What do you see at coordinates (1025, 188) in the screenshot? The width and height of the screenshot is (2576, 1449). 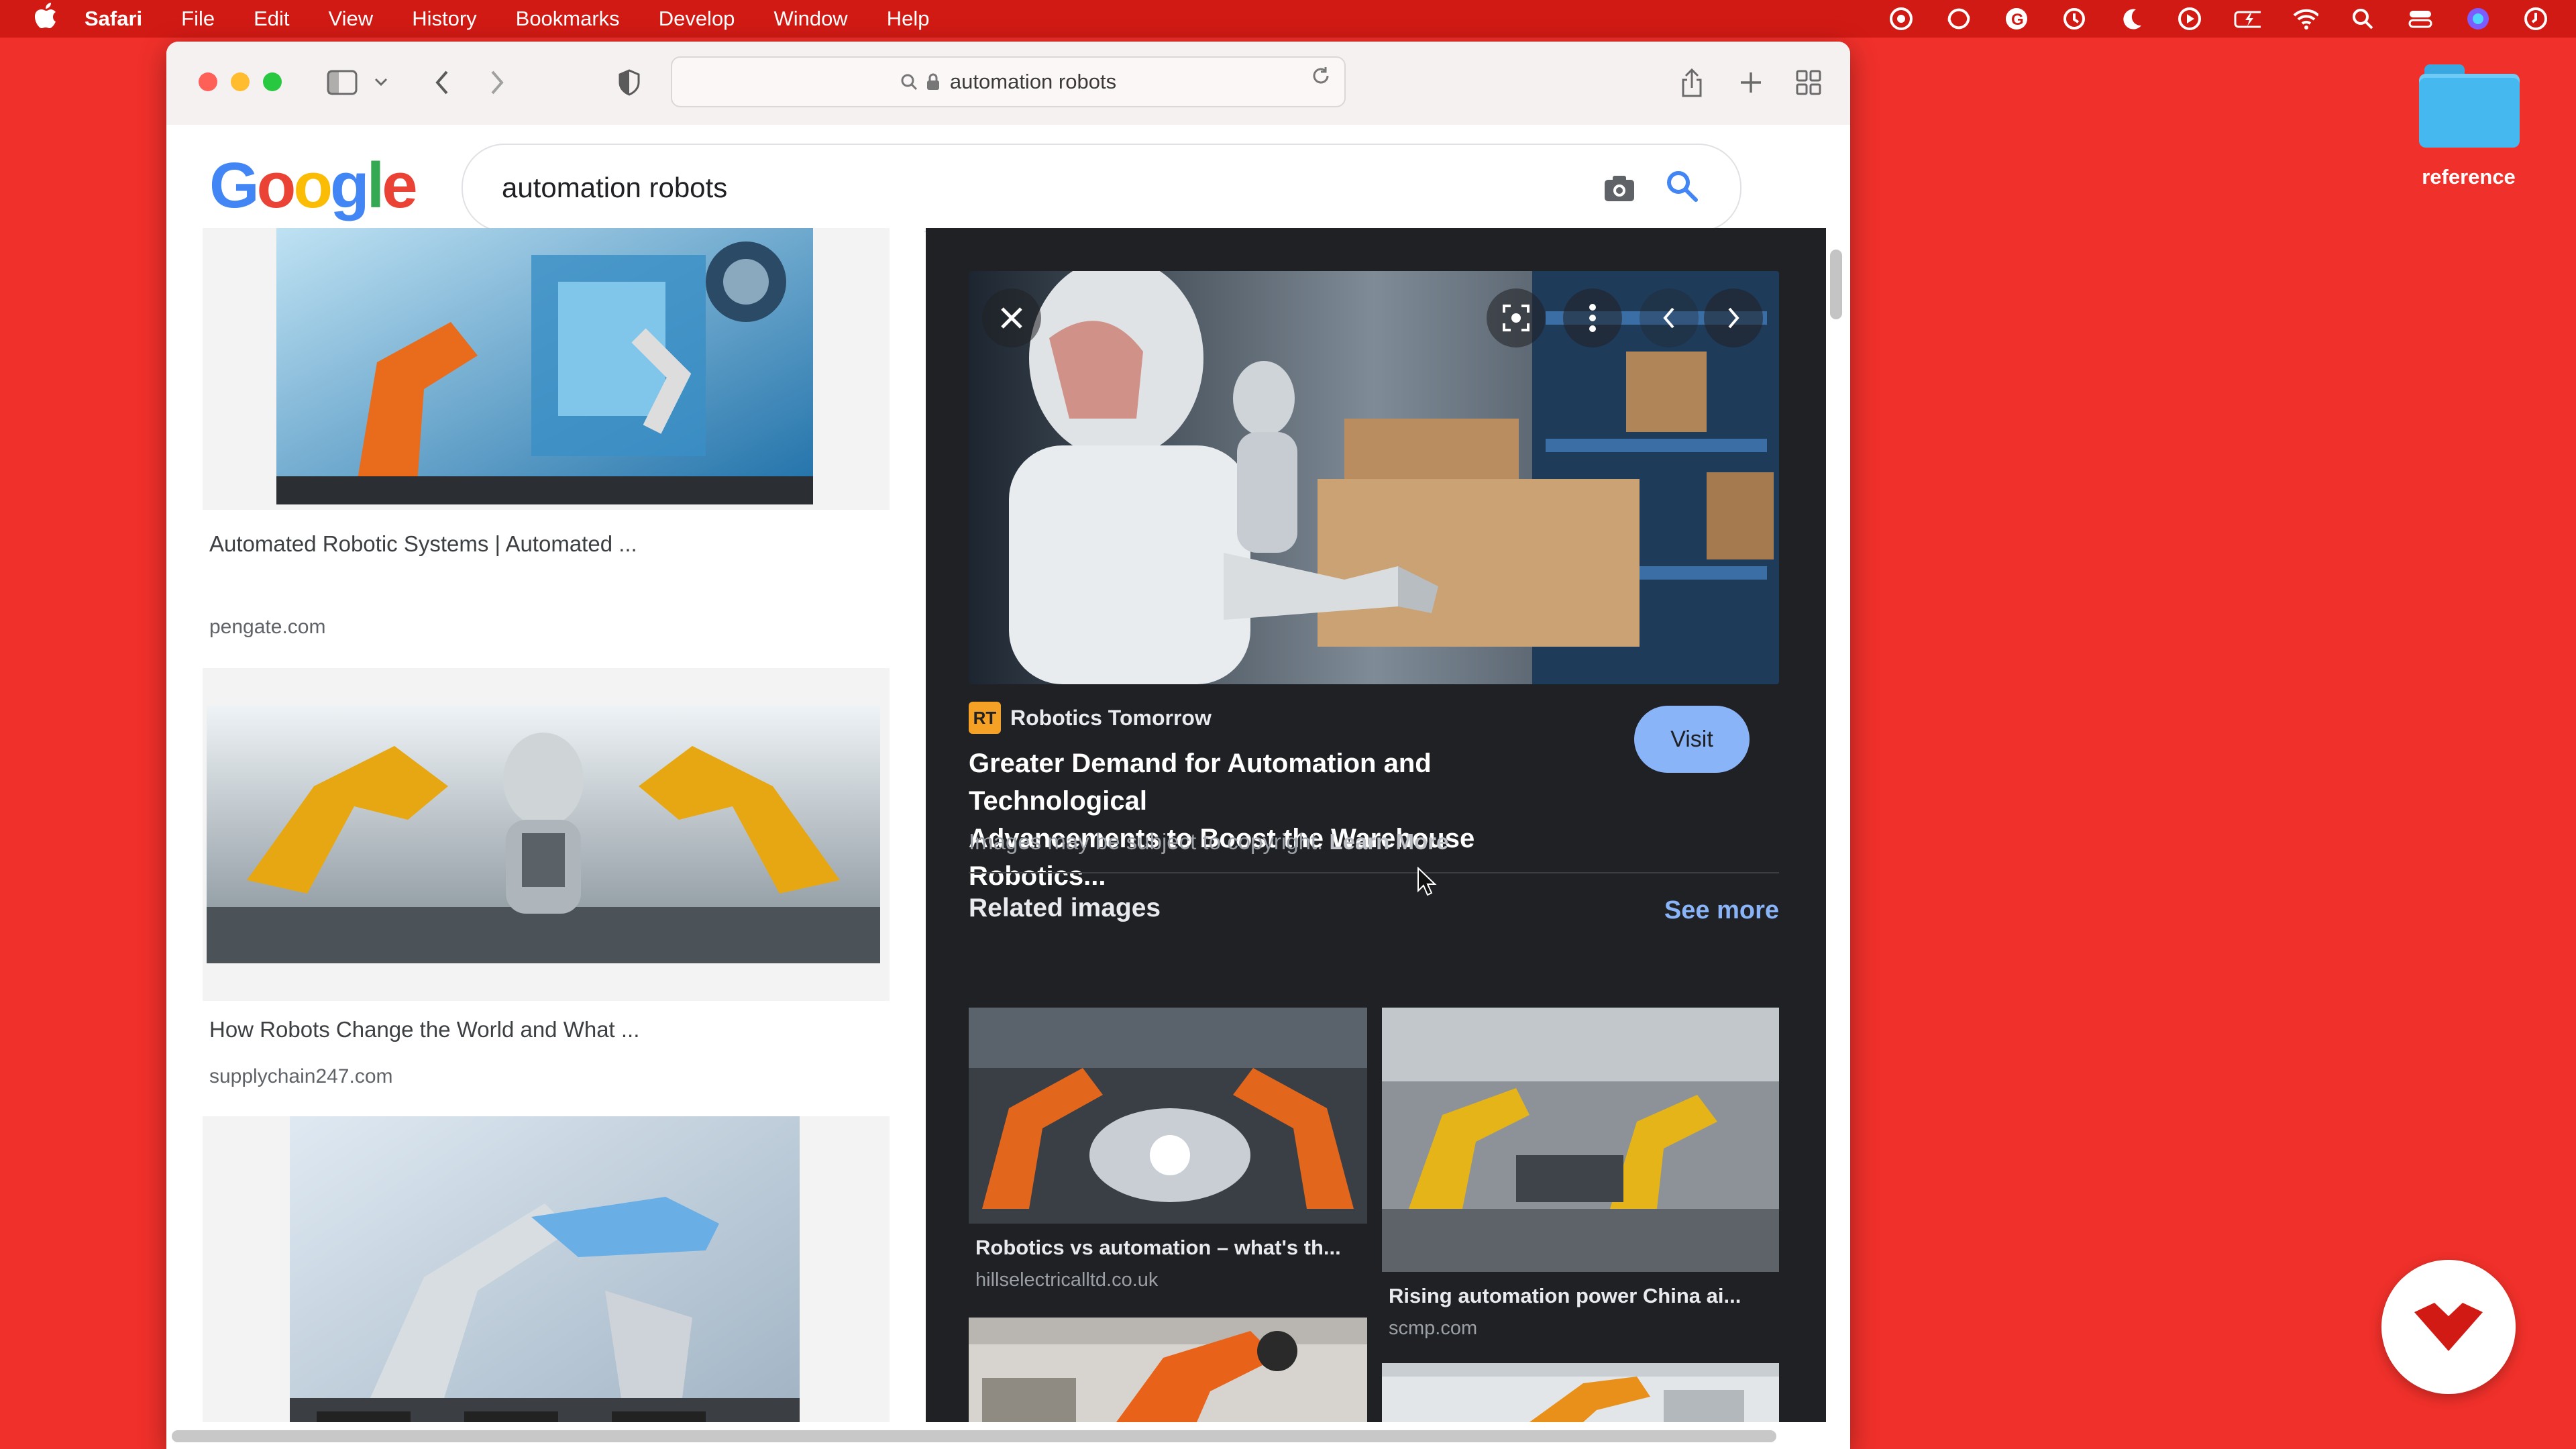 I see `search-input` at bounding box center [1025, 188].